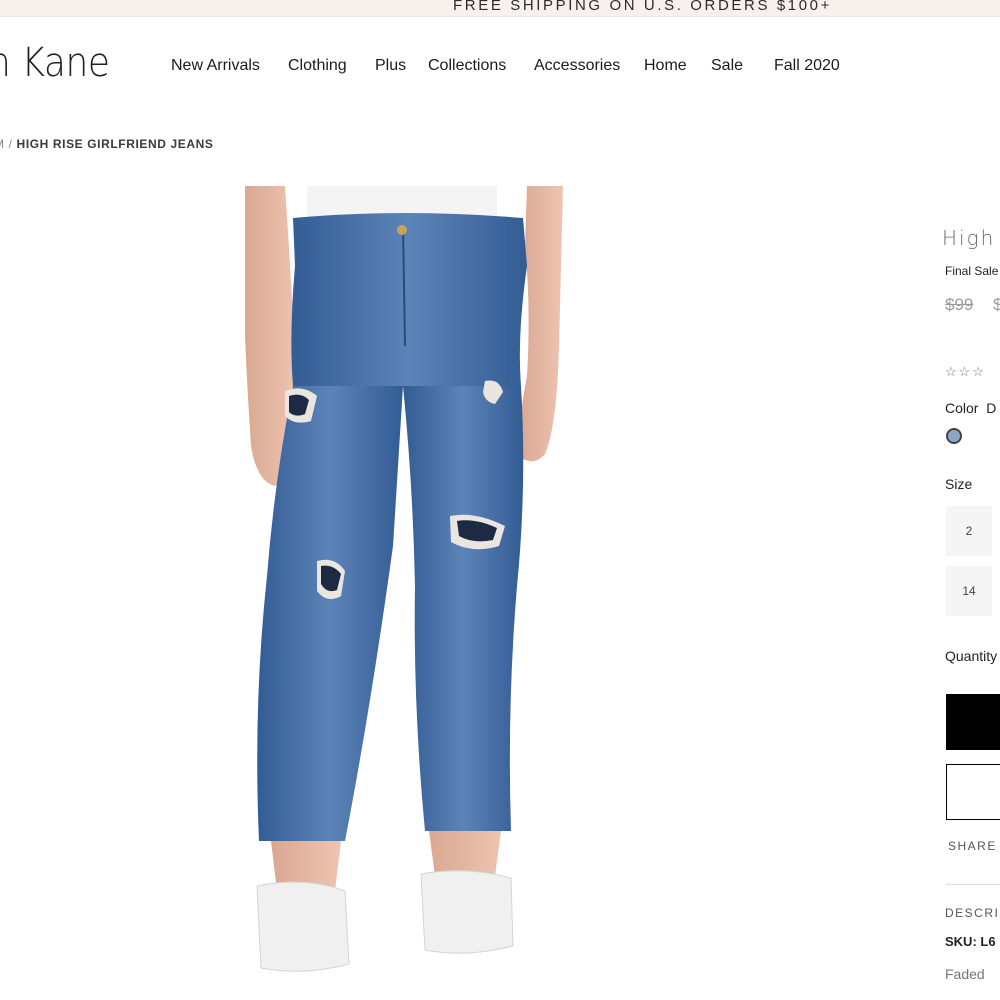 The width and height of the screenshot is (1000, 1000). Describe the element at coordinates (972, 846) in the screenshot. I see `share-label: SHARE` at that location.